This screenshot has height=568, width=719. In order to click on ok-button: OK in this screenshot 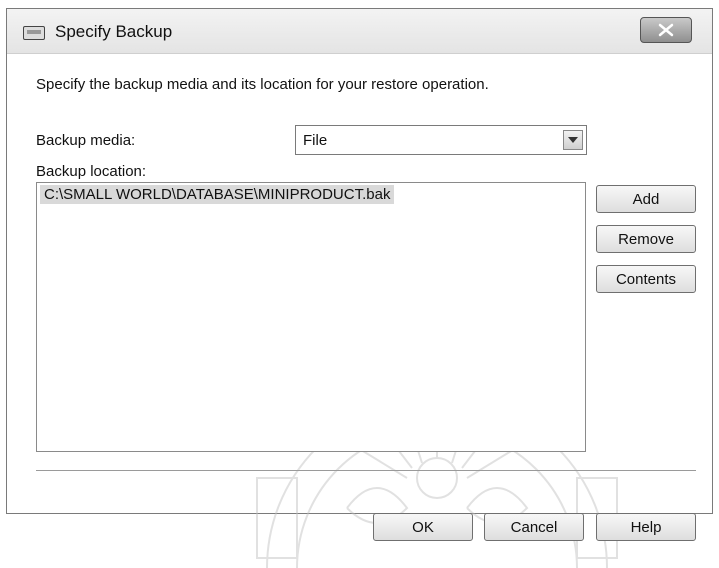, I will do `click(423, 527)`.